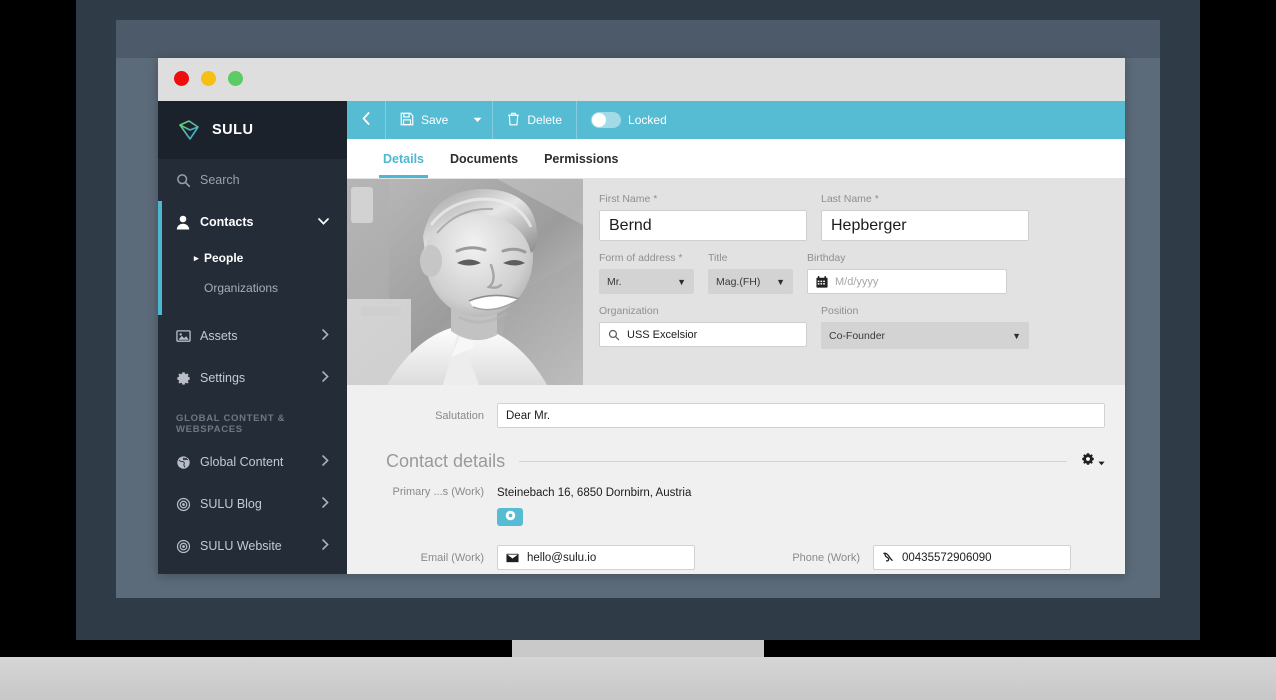  What do you see at coordinates (512, 558) in the screenshot?
I see `envelope-icon` at bounding box center [512, 558].